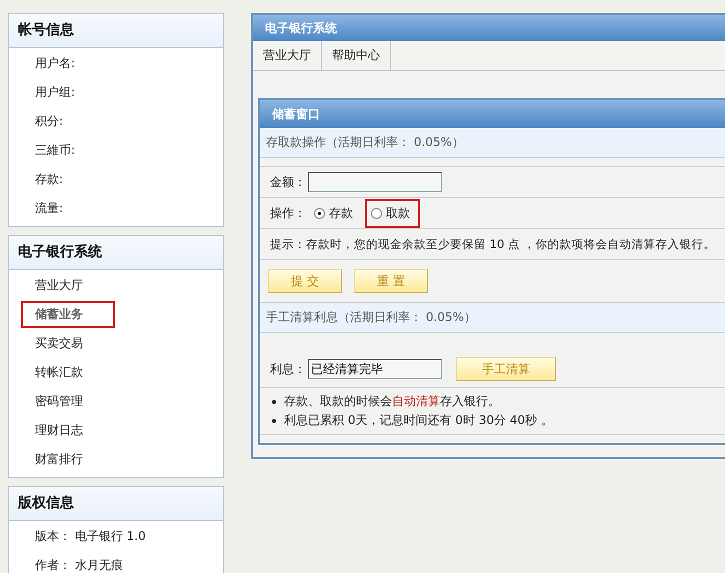  What do you see at coordinates (288, 182) in the screenshot?
I see `field-label: 金额：` at bounding box center [288, 182].